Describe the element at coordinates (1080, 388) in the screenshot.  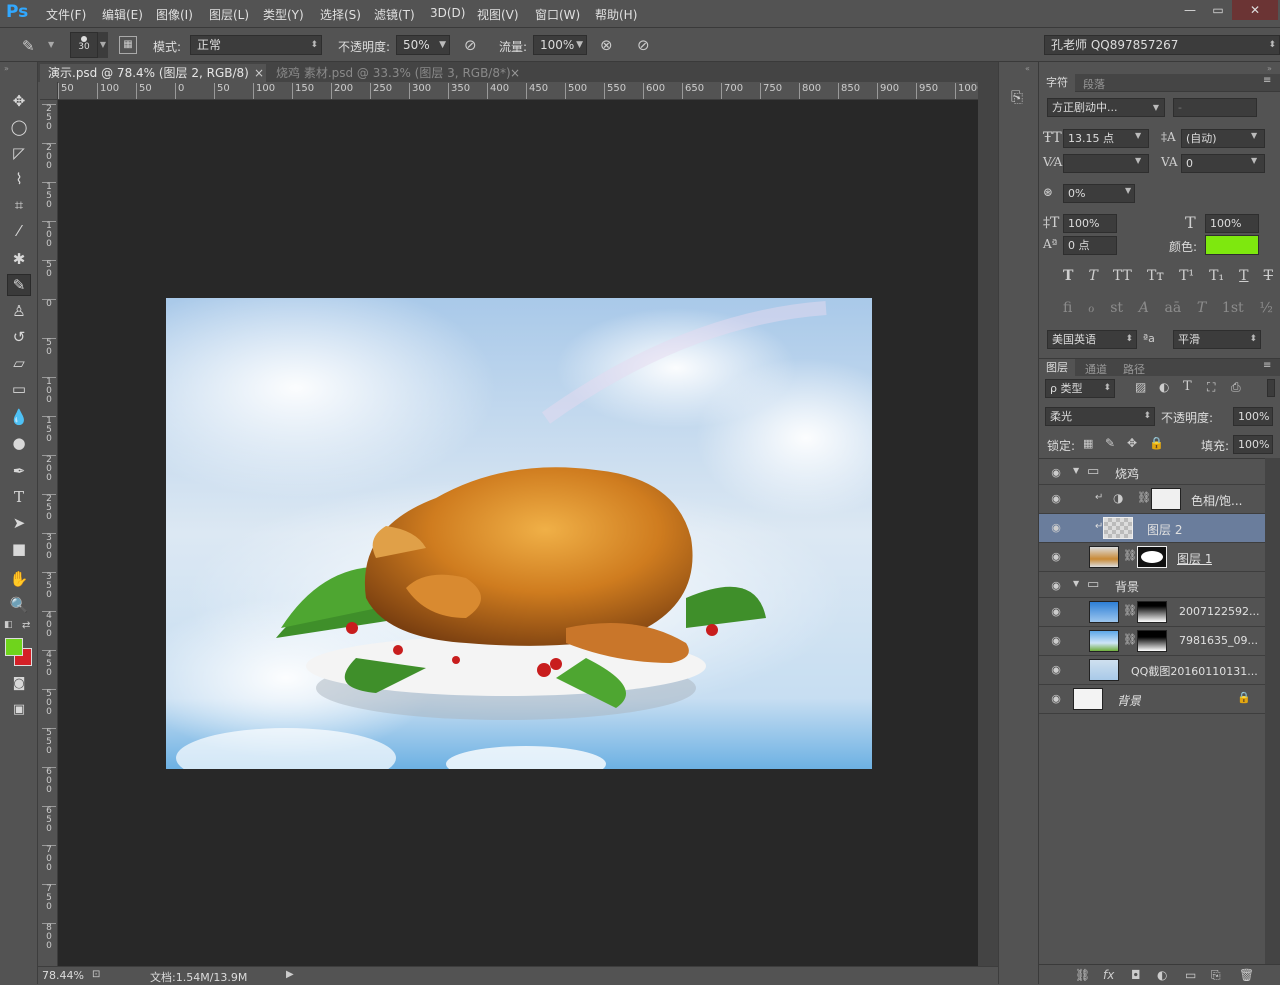
I see `layer-filter-select: ρ 类型 ⬍` at that location.